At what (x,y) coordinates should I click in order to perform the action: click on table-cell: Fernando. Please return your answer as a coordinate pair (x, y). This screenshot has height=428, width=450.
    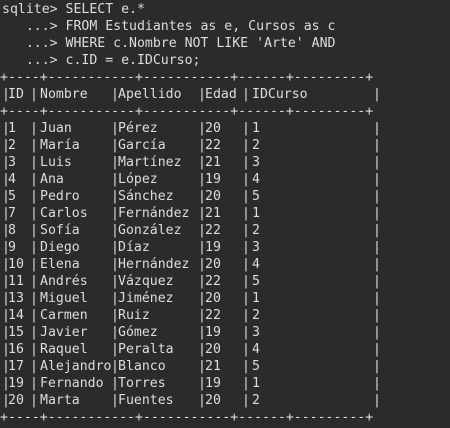
    Looking at the image, I should click on (72, 383).